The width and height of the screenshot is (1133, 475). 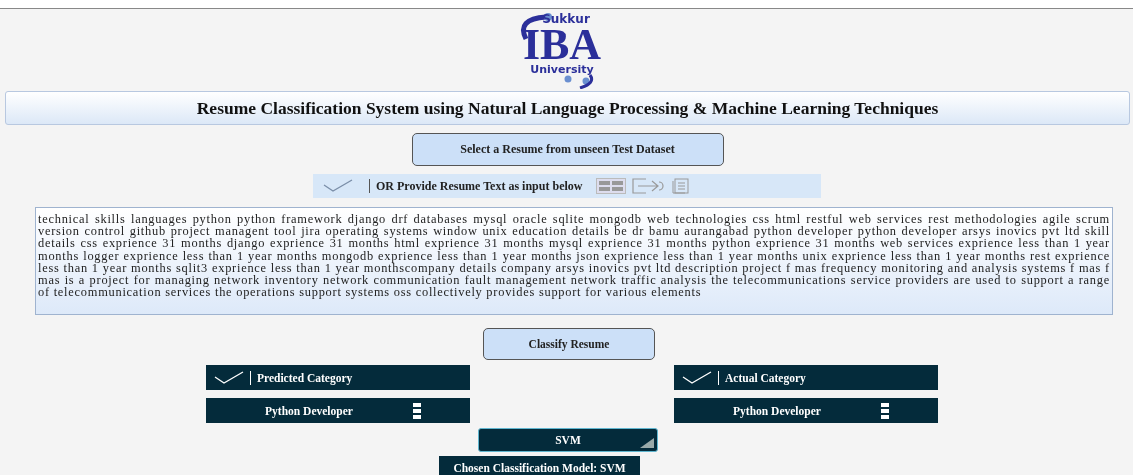 I want to click on input-option-label: OR Provide Resume Text as input below, so click(x=479, y=186).